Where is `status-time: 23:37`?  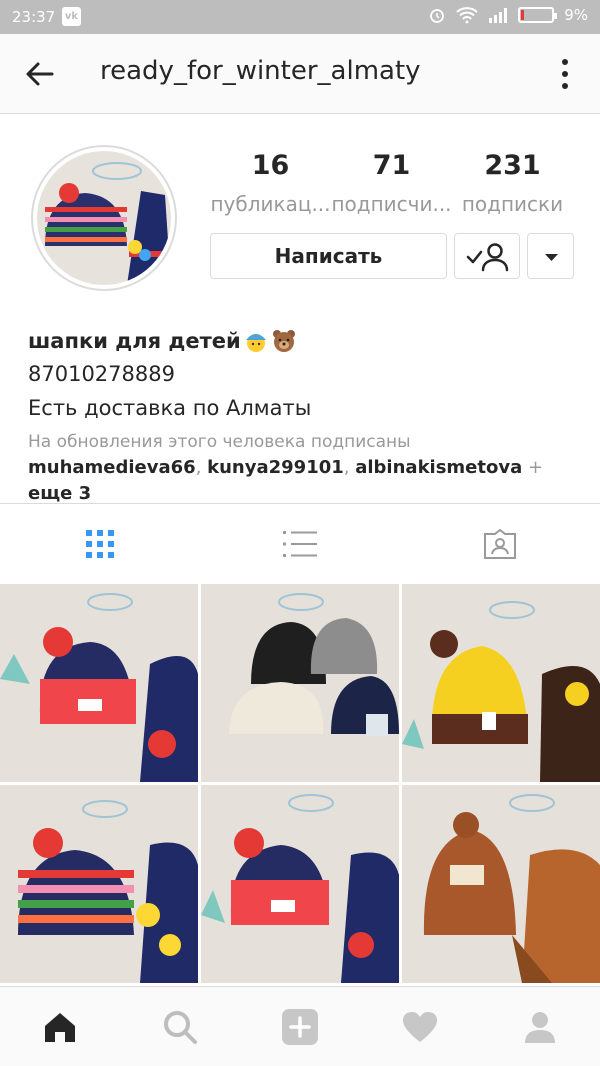 status-time: 23:37 is located at coordinates (34, 17).